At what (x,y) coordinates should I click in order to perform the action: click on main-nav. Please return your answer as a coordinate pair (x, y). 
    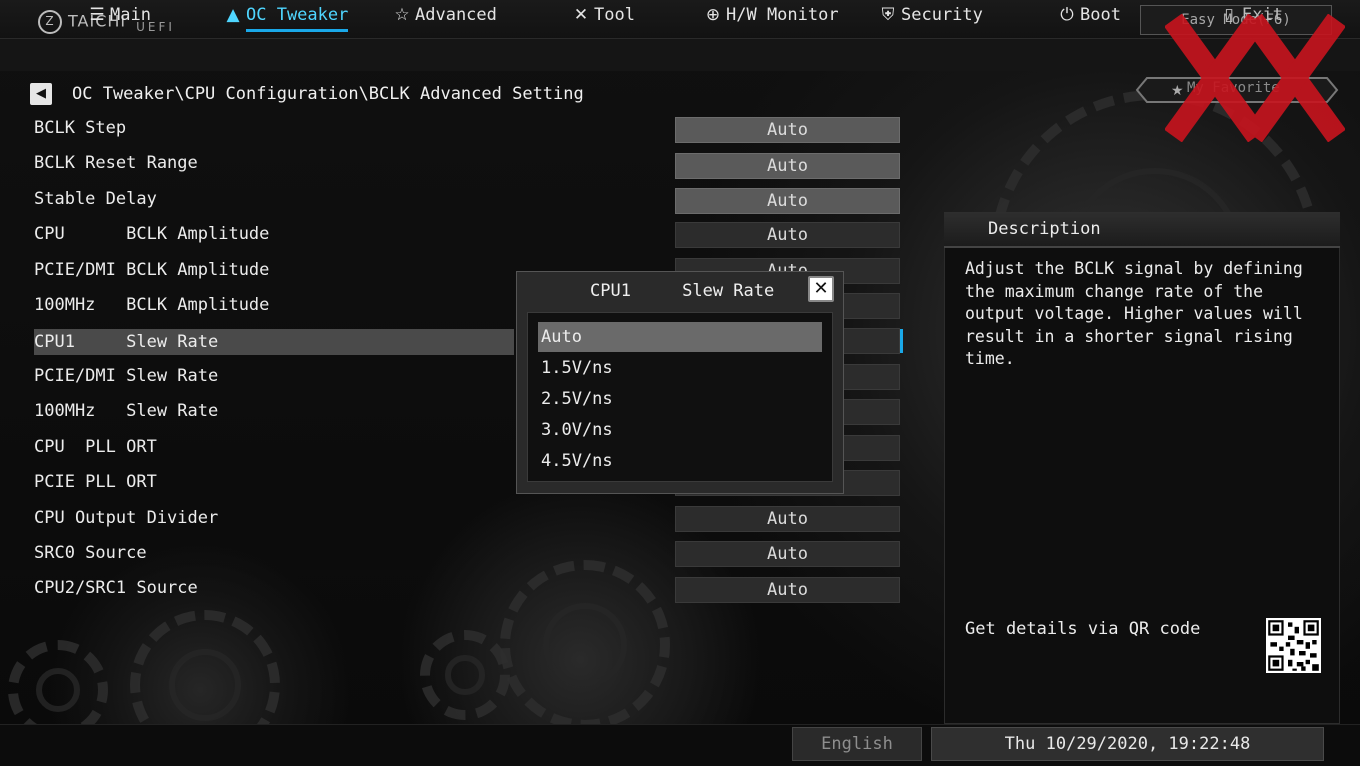
    Looking at the image, I should click on (680, 54).